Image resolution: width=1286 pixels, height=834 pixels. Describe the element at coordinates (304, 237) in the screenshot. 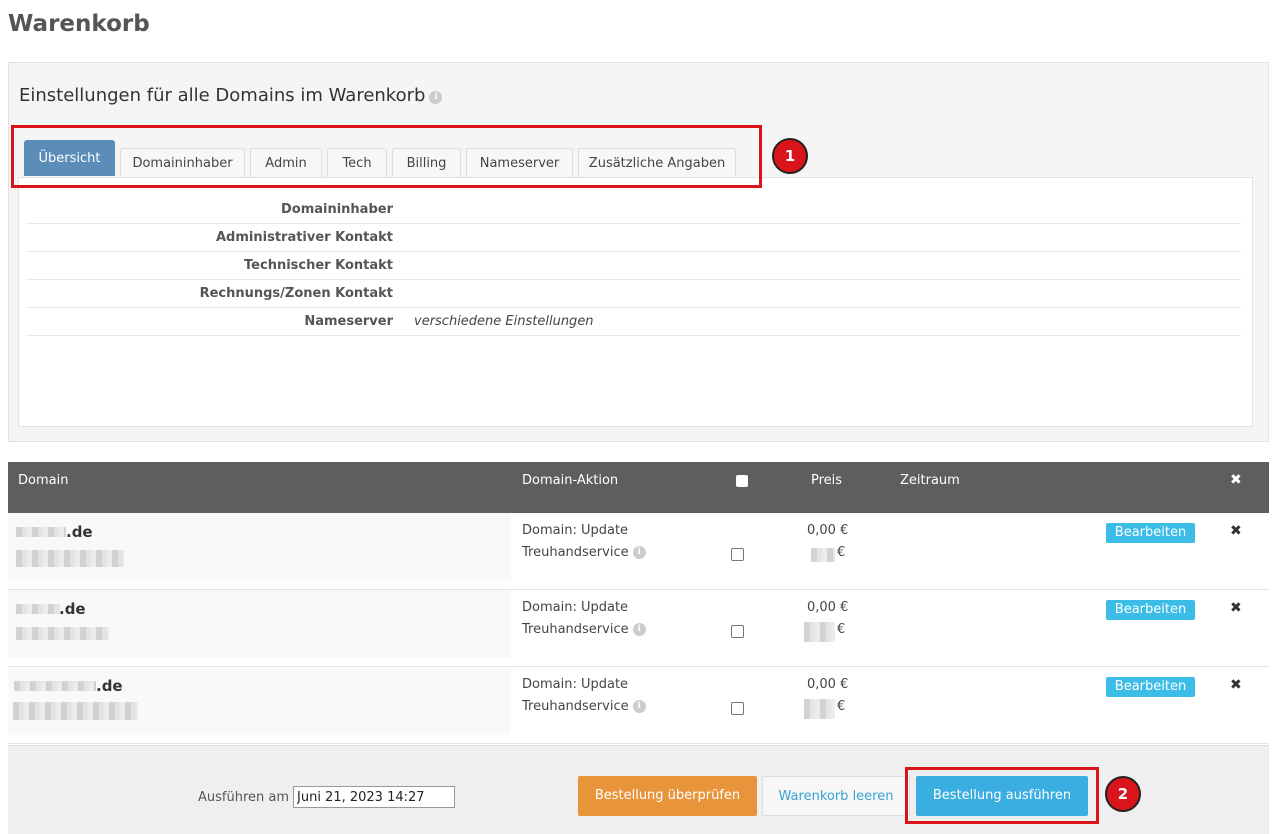

I see `overview-label: Administrativer Kontakt` at that location.